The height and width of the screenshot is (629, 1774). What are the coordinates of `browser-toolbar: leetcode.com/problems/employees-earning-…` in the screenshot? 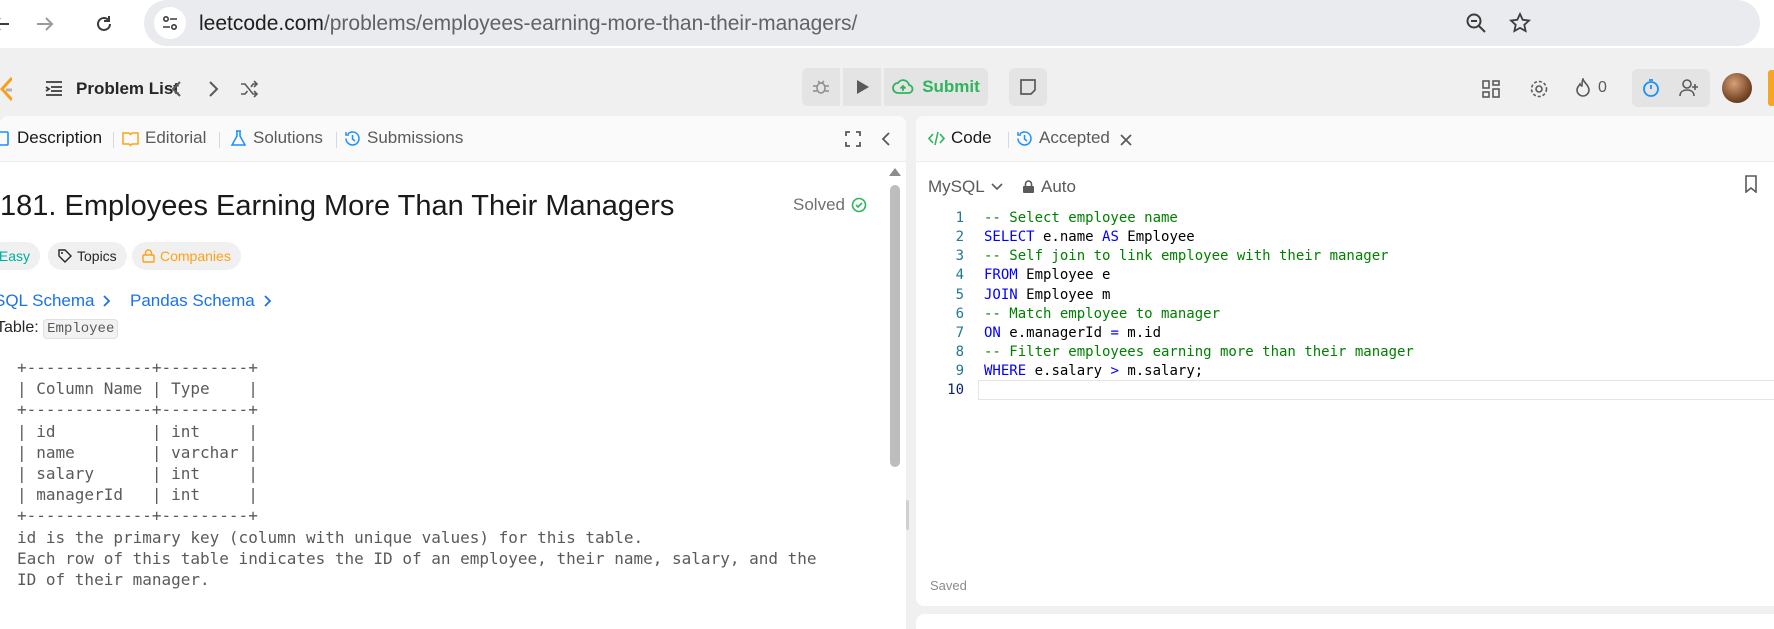 It's located at (887, 24).